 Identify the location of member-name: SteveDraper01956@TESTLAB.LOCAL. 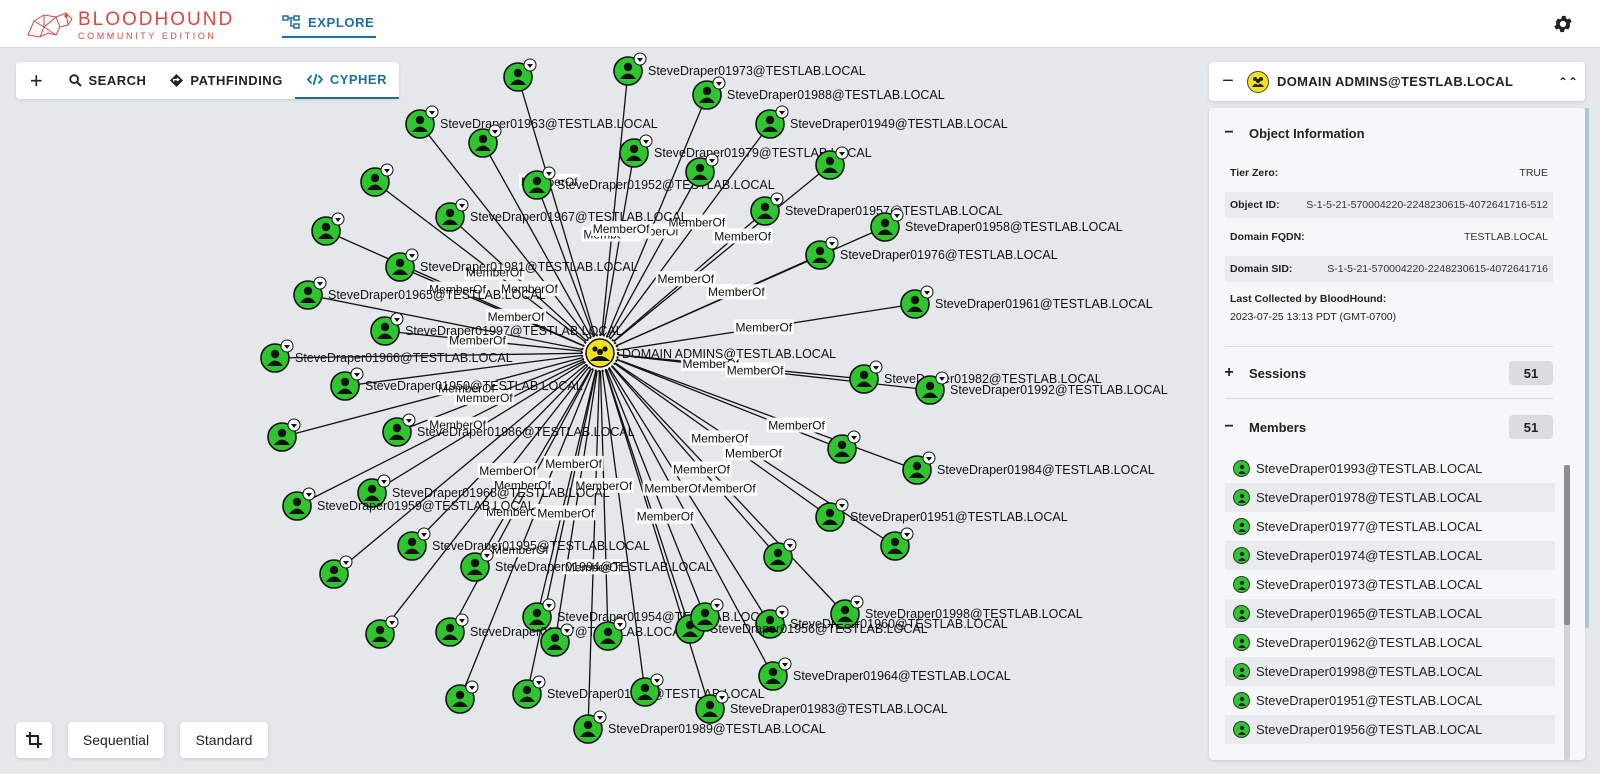
(1369, 729).